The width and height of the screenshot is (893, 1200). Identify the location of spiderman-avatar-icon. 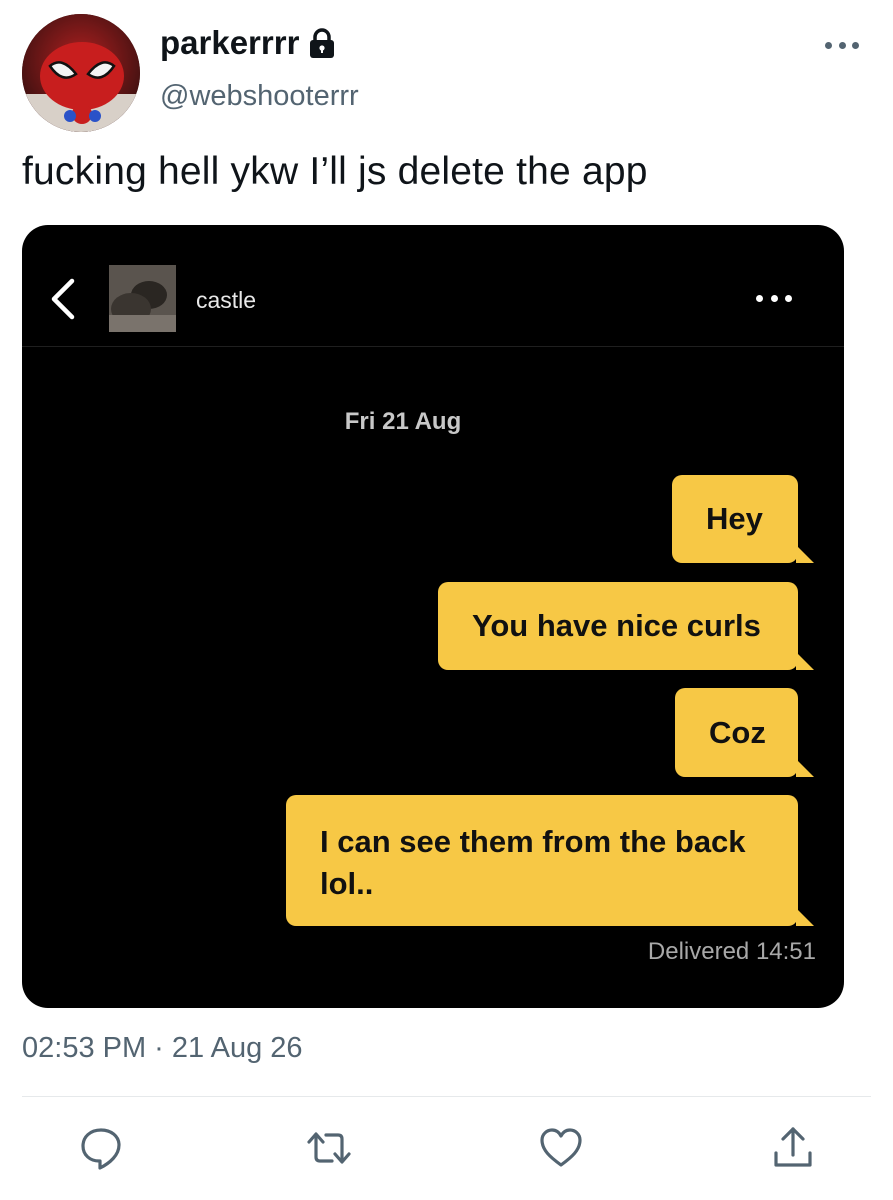
(81, 73).